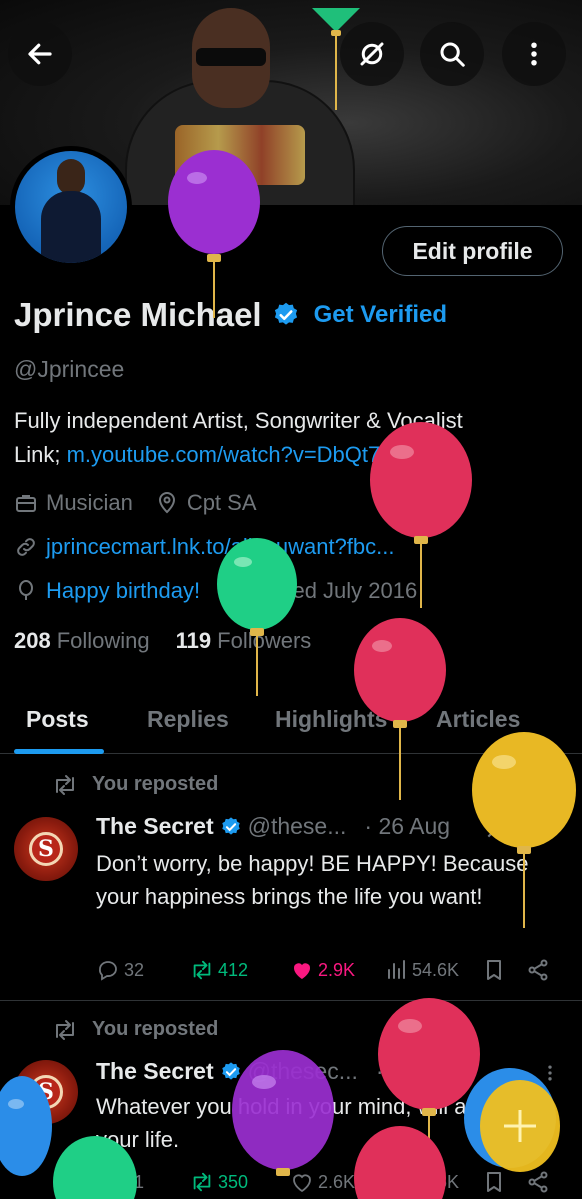  What do you see at coordinates (244, 641) in the screenshot?
I see `followers-count: 119 Followers` at bounding box center [244, 641].